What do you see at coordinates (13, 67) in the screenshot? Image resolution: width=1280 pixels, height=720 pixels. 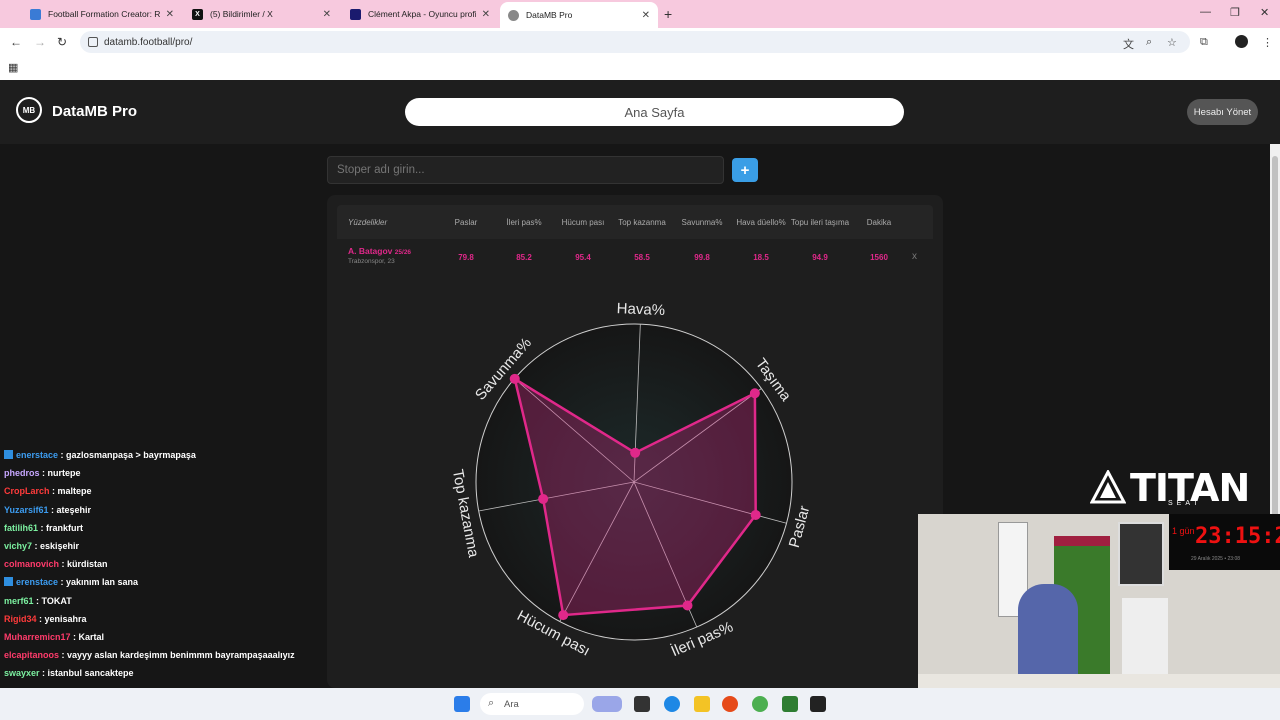 I see `apps-grid-icon: ▦` at bounding box center [13, 67].